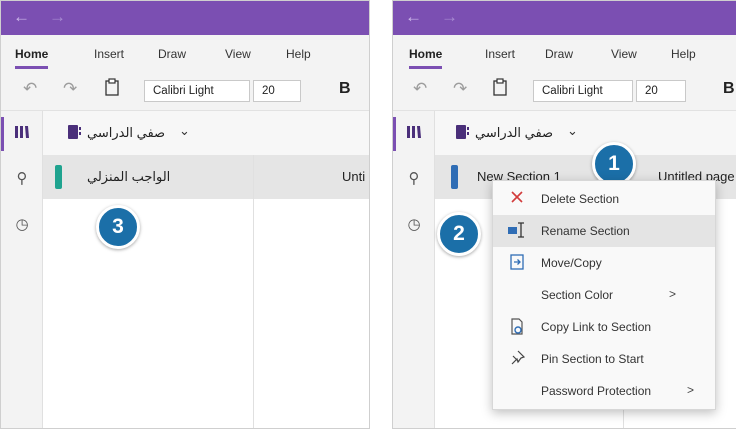 Image resolution: width=736 pixels, height=429 pixels. Describe the element at coordinates (580, 199) in the screenshot. I see `menu-item-label: Delete Section` at that location.